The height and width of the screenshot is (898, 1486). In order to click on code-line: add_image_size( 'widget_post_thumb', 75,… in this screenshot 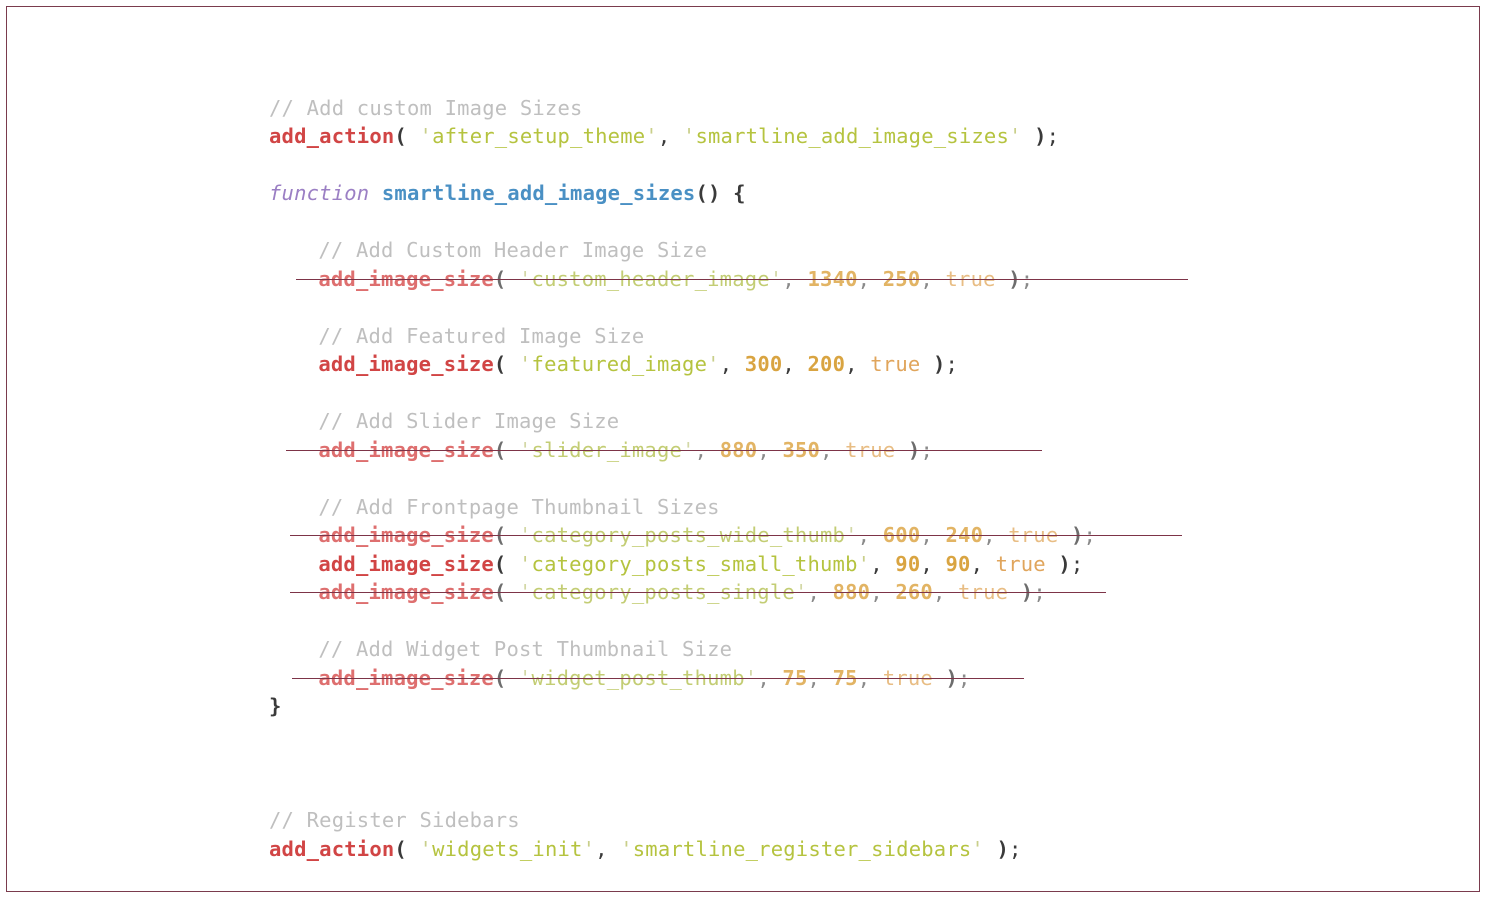, I will do `click(869, 678)`.